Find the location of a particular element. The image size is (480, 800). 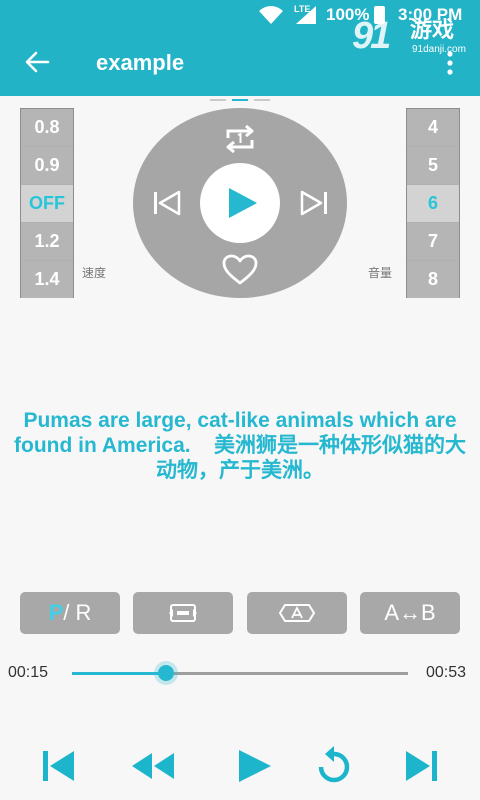

play-mode-label: P is located at coordinates (56, 612).